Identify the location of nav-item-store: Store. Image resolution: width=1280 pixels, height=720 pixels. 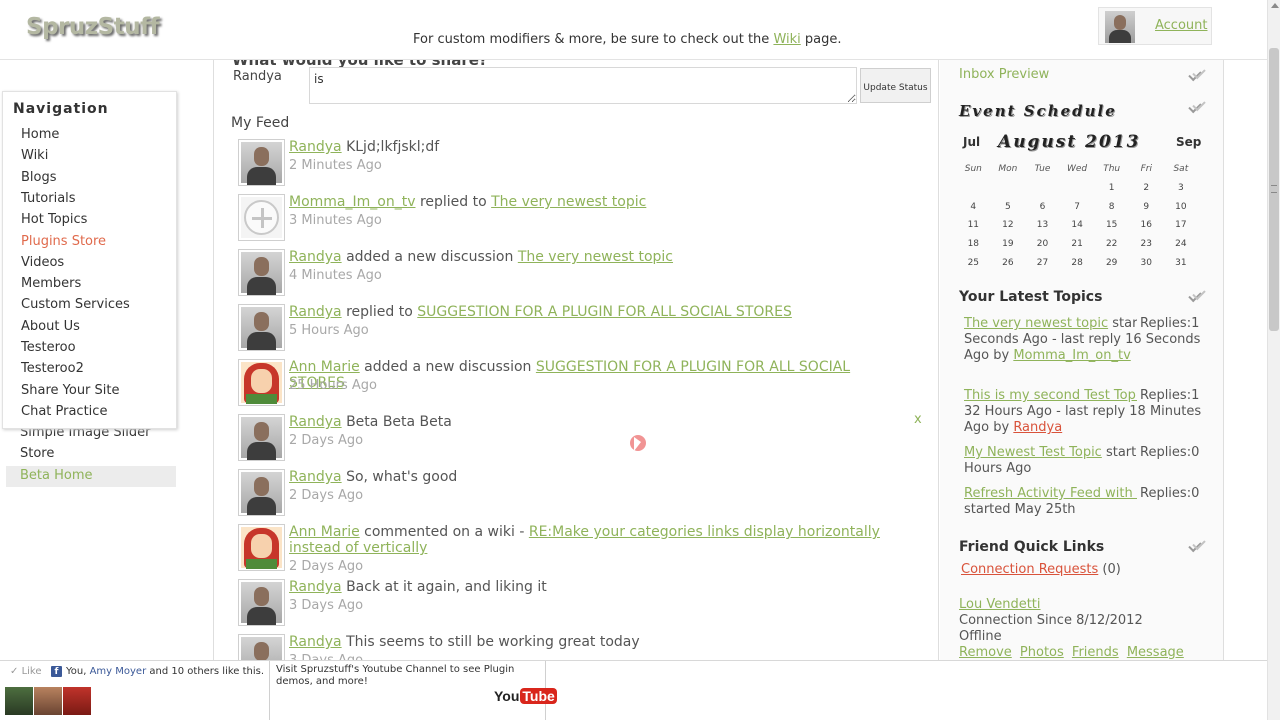
(37, 453).